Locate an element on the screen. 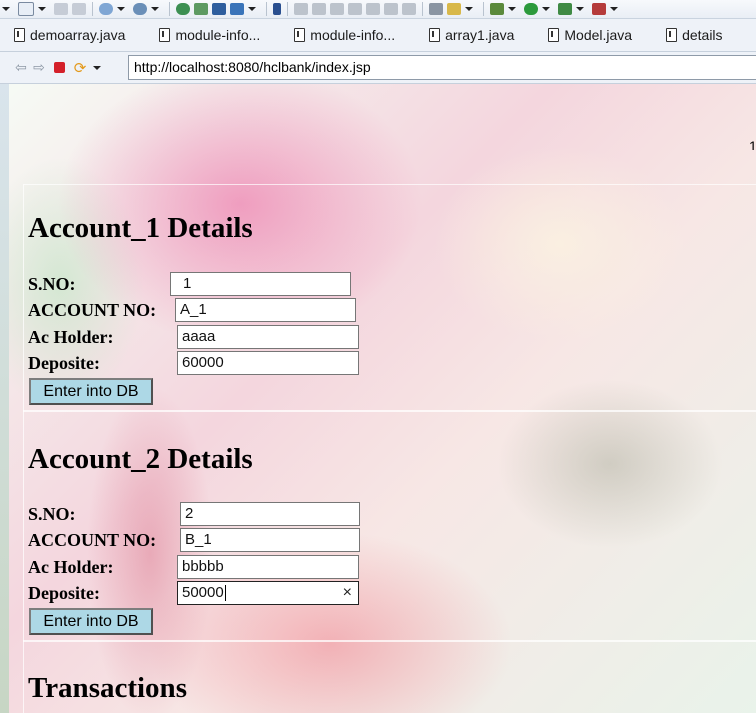 This screenshot has width=756, height=713. tab-label: details is located at coordinates (702, 35).